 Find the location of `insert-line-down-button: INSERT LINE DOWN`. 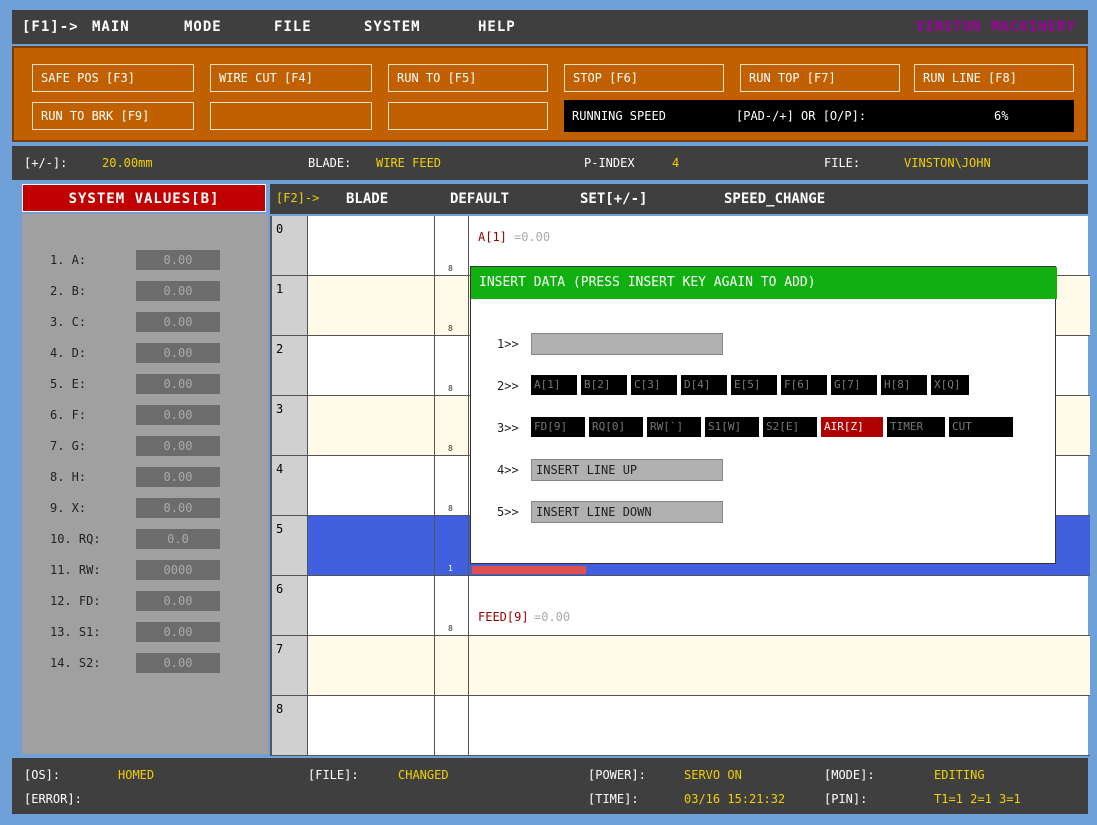

insert-line-down-button: INSERT LINE DOWN is located at coordinates (627, 512).